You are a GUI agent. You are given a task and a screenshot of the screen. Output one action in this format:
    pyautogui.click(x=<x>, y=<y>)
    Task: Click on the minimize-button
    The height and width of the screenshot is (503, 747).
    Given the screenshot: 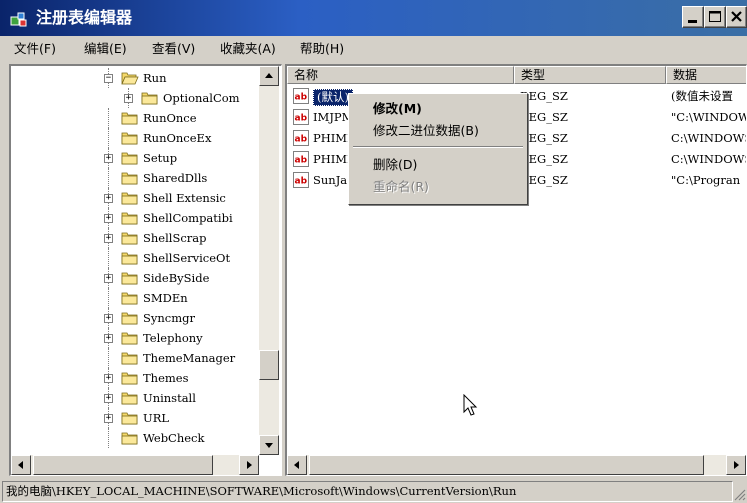 What is the action you would take?
    pyautogui.click(x=693, y=17)
    